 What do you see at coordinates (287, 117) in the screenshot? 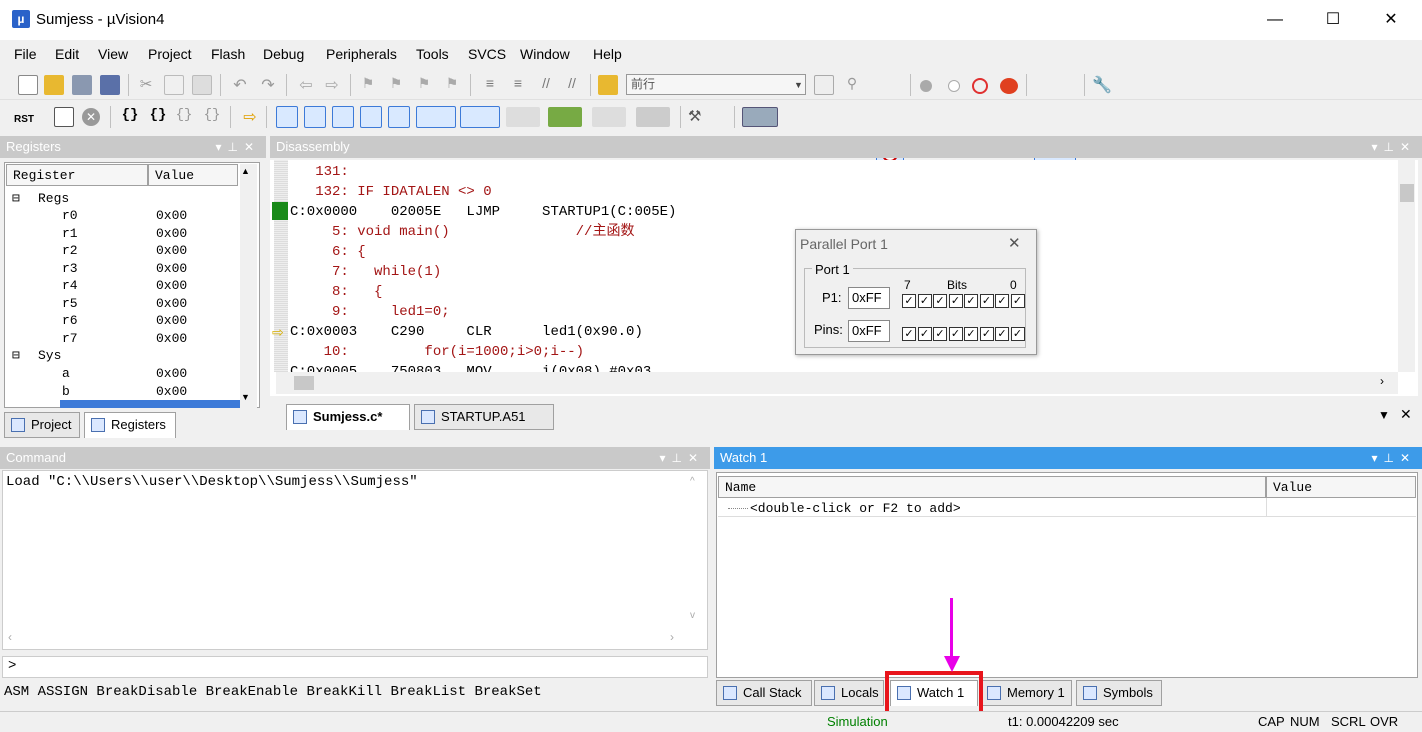
I see `command-window-icon` at bounding box center [287, 117].